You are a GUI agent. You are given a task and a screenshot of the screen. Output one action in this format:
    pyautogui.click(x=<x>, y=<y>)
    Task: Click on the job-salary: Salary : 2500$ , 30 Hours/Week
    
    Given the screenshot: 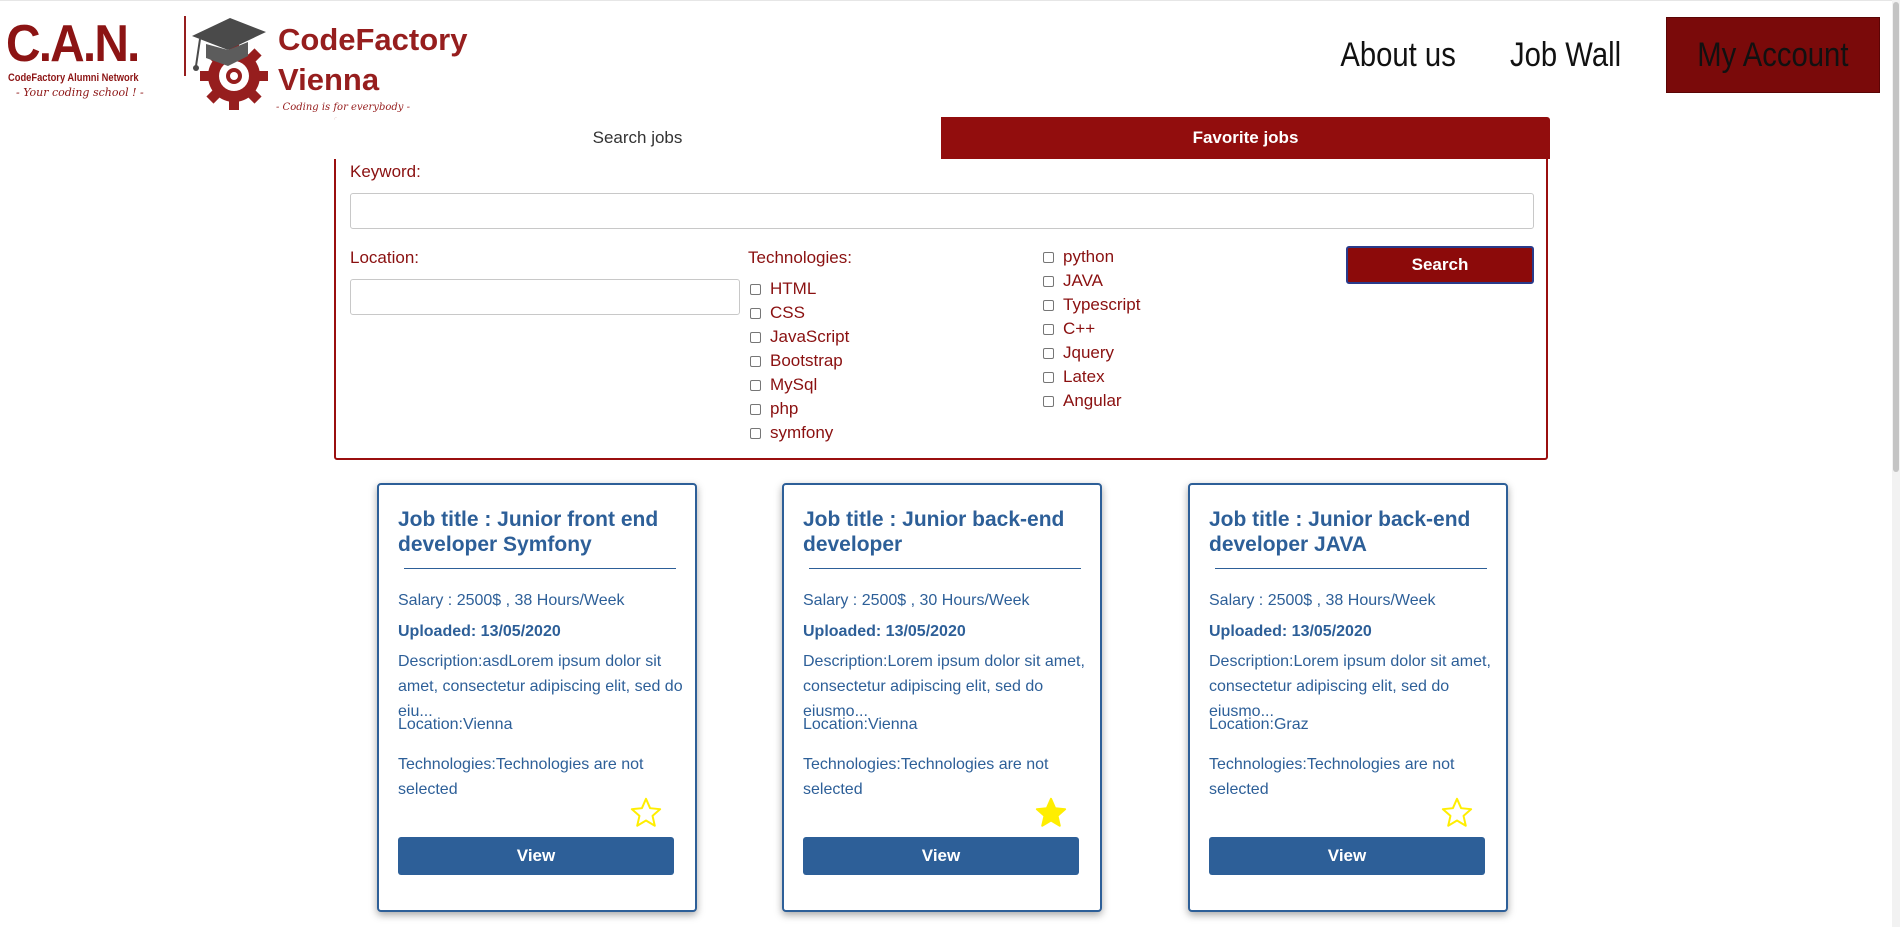 What is the action you would take?
    pyautogui.click(x=916, y=600)
    